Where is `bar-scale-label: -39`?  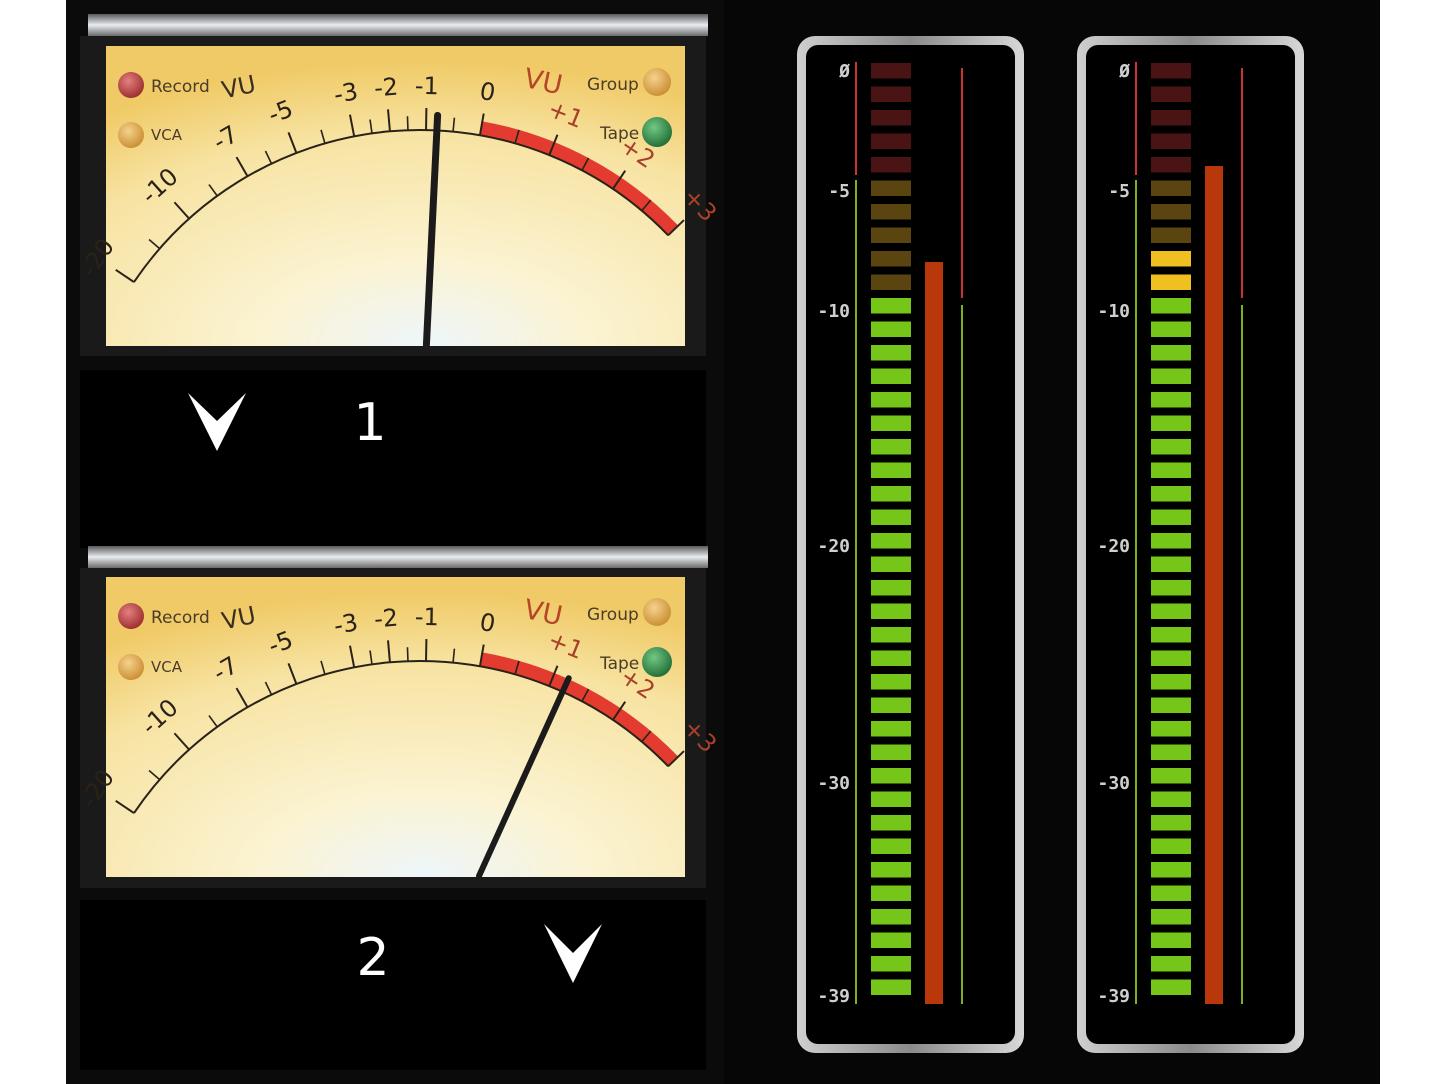
bar-scale-label: -39 is located at coordinates (1113, 996).